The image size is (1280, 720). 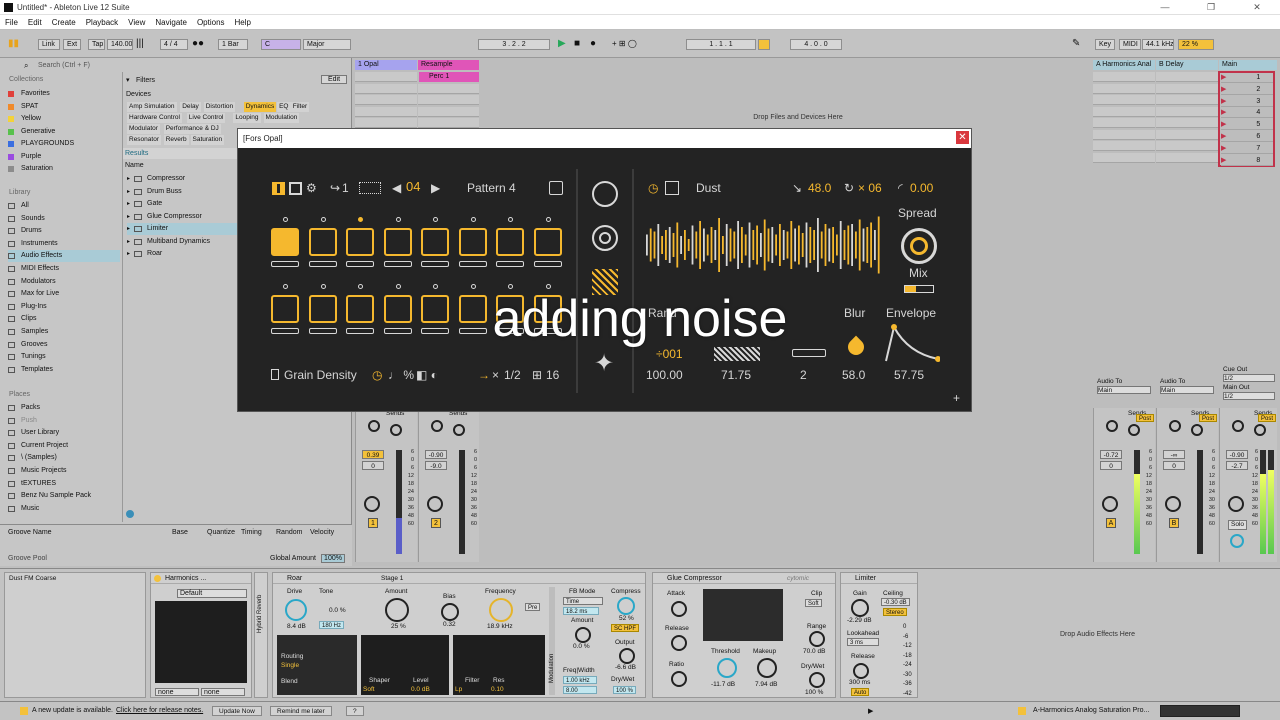 I want to click on resonator-module-icon, so click(x=605, y=238).